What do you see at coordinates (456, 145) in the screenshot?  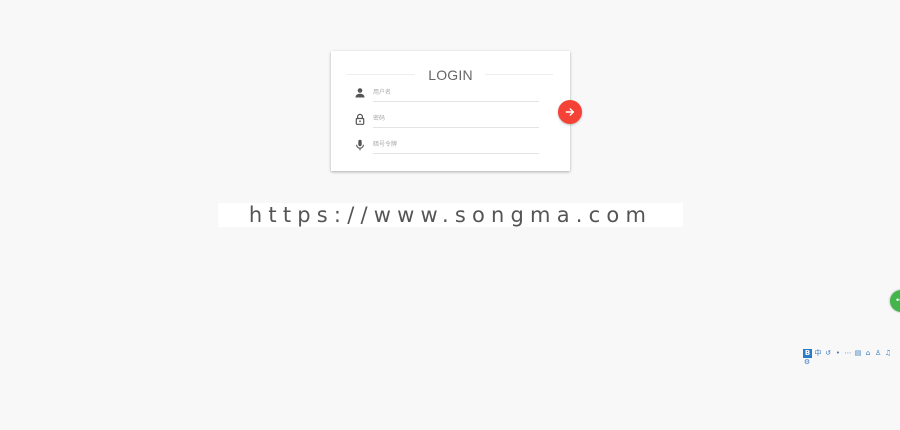 I see `code-input` at bounding box center [456, 145].